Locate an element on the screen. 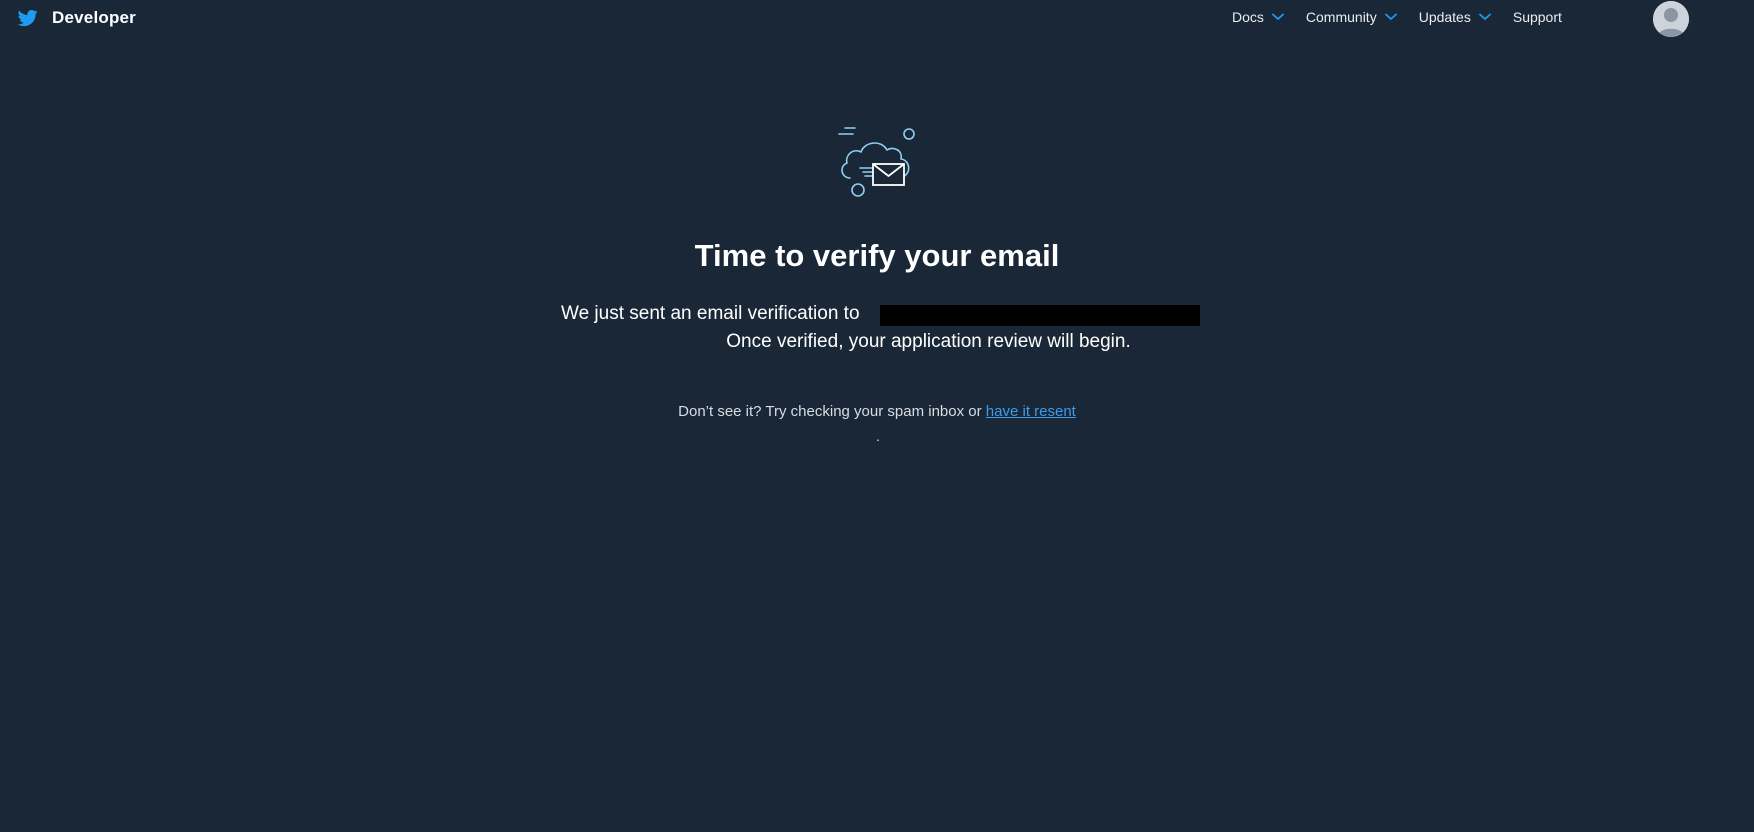  page-title: Time to verify your email is located at coordinates (877, 255).